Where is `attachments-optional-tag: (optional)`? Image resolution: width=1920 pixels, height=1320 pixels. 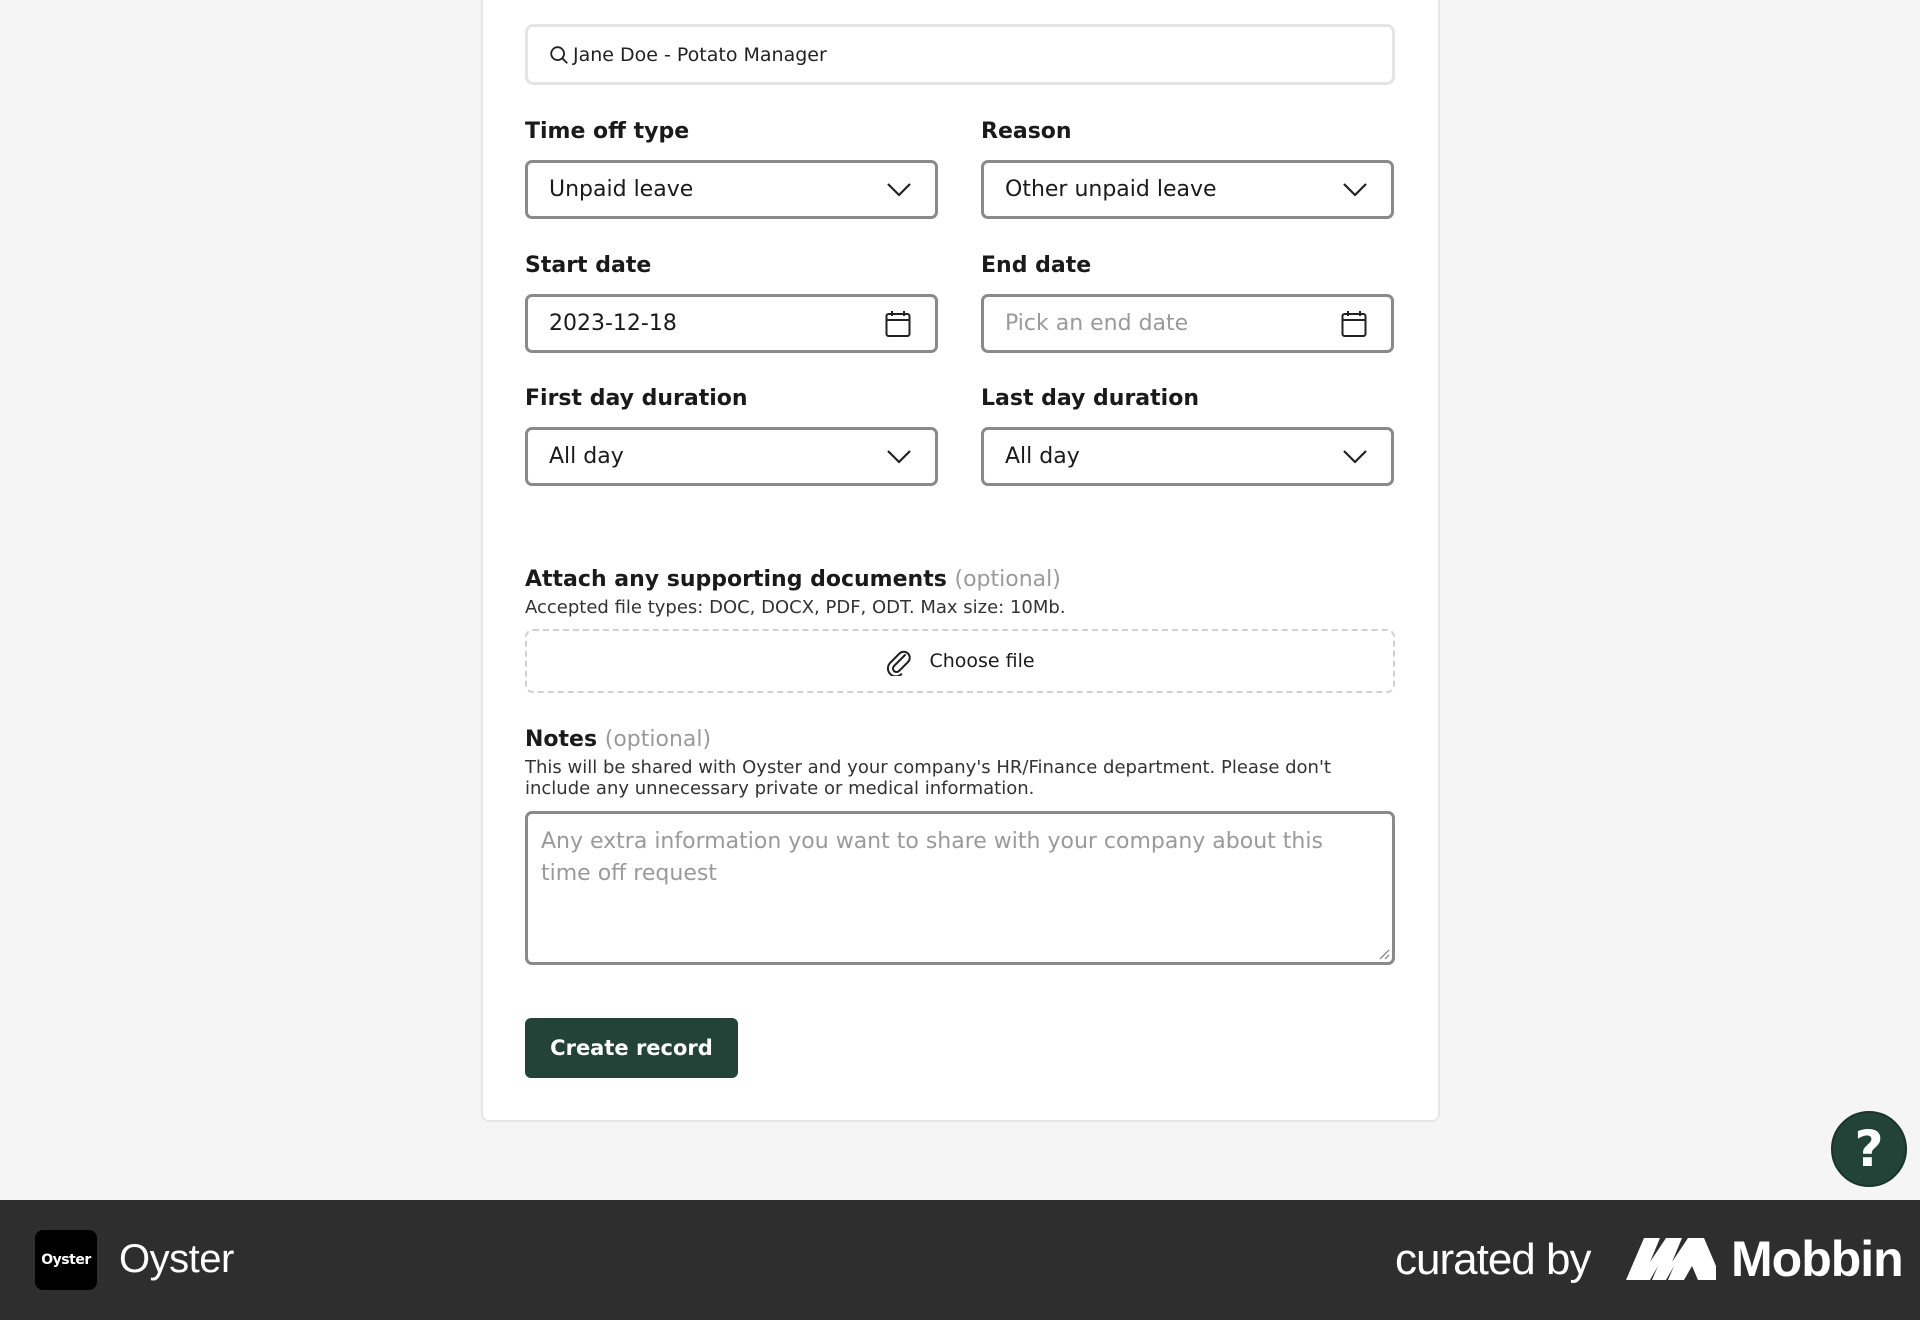
attachments-optional-tag: (optional) is located at coordinates (1007, 579).